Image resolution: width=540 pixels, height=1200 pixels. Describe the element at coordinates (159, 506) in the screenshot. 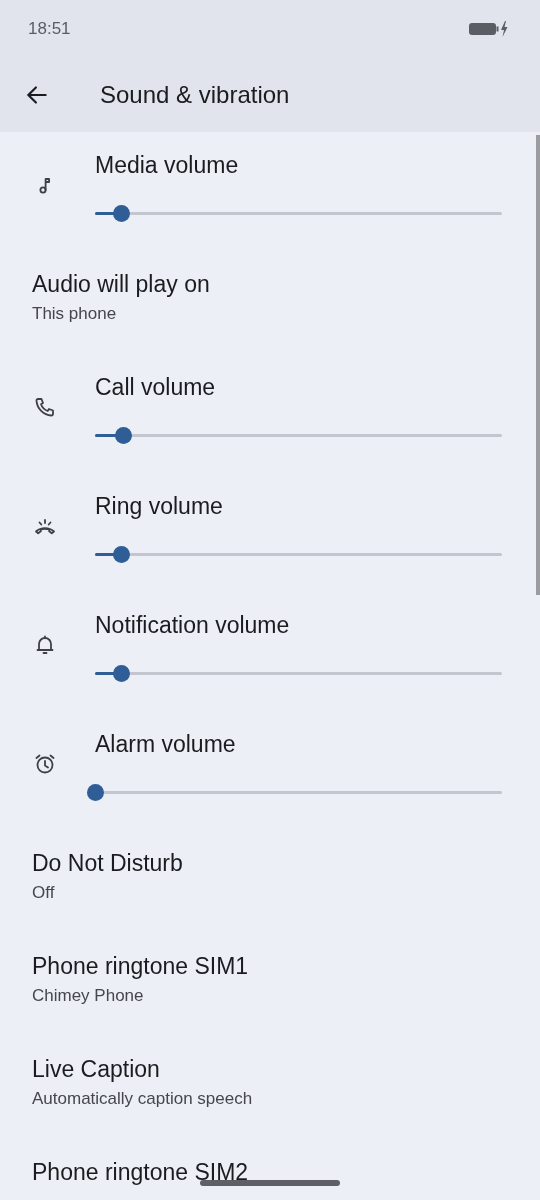

I see `setting-title: Ring volume` at that location.